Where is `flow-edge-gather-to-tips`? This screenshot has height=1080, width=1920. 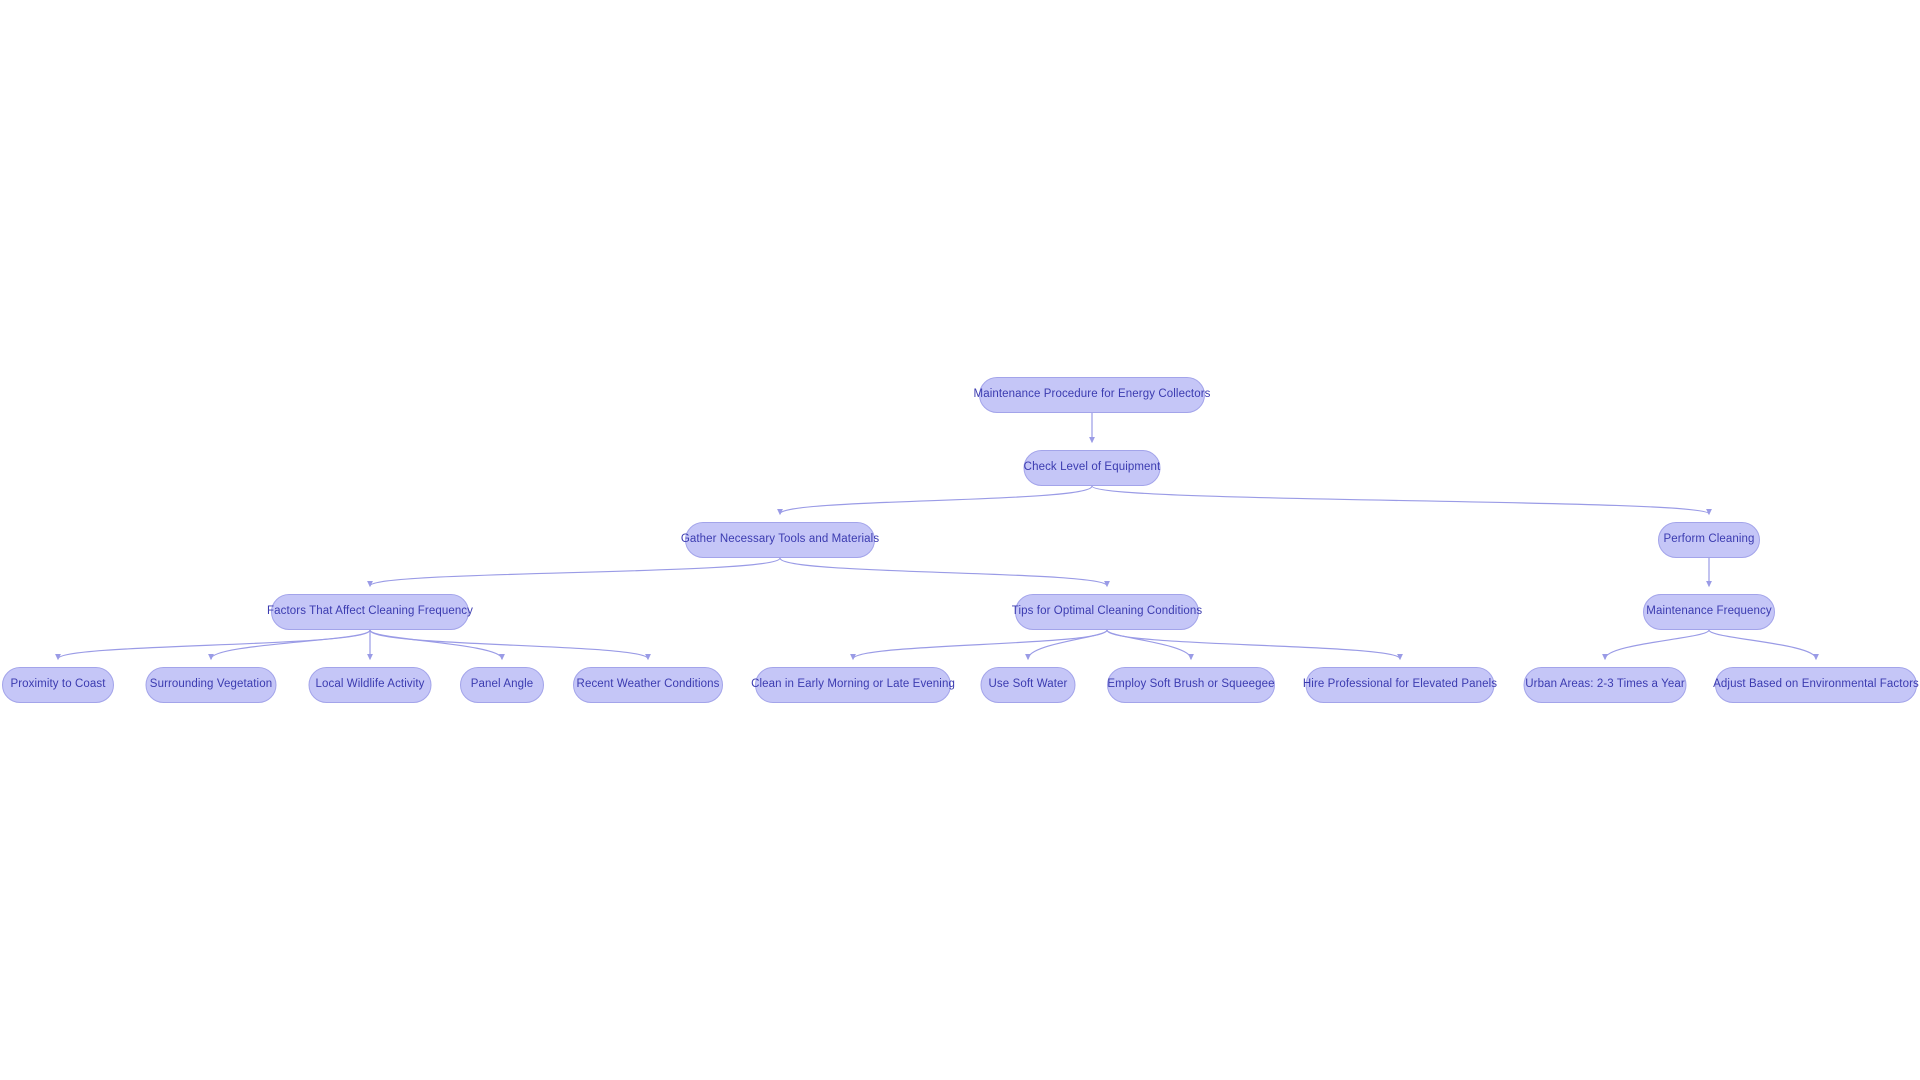
flow-edge-gather-to-tips is located at coordinates (944, 572).